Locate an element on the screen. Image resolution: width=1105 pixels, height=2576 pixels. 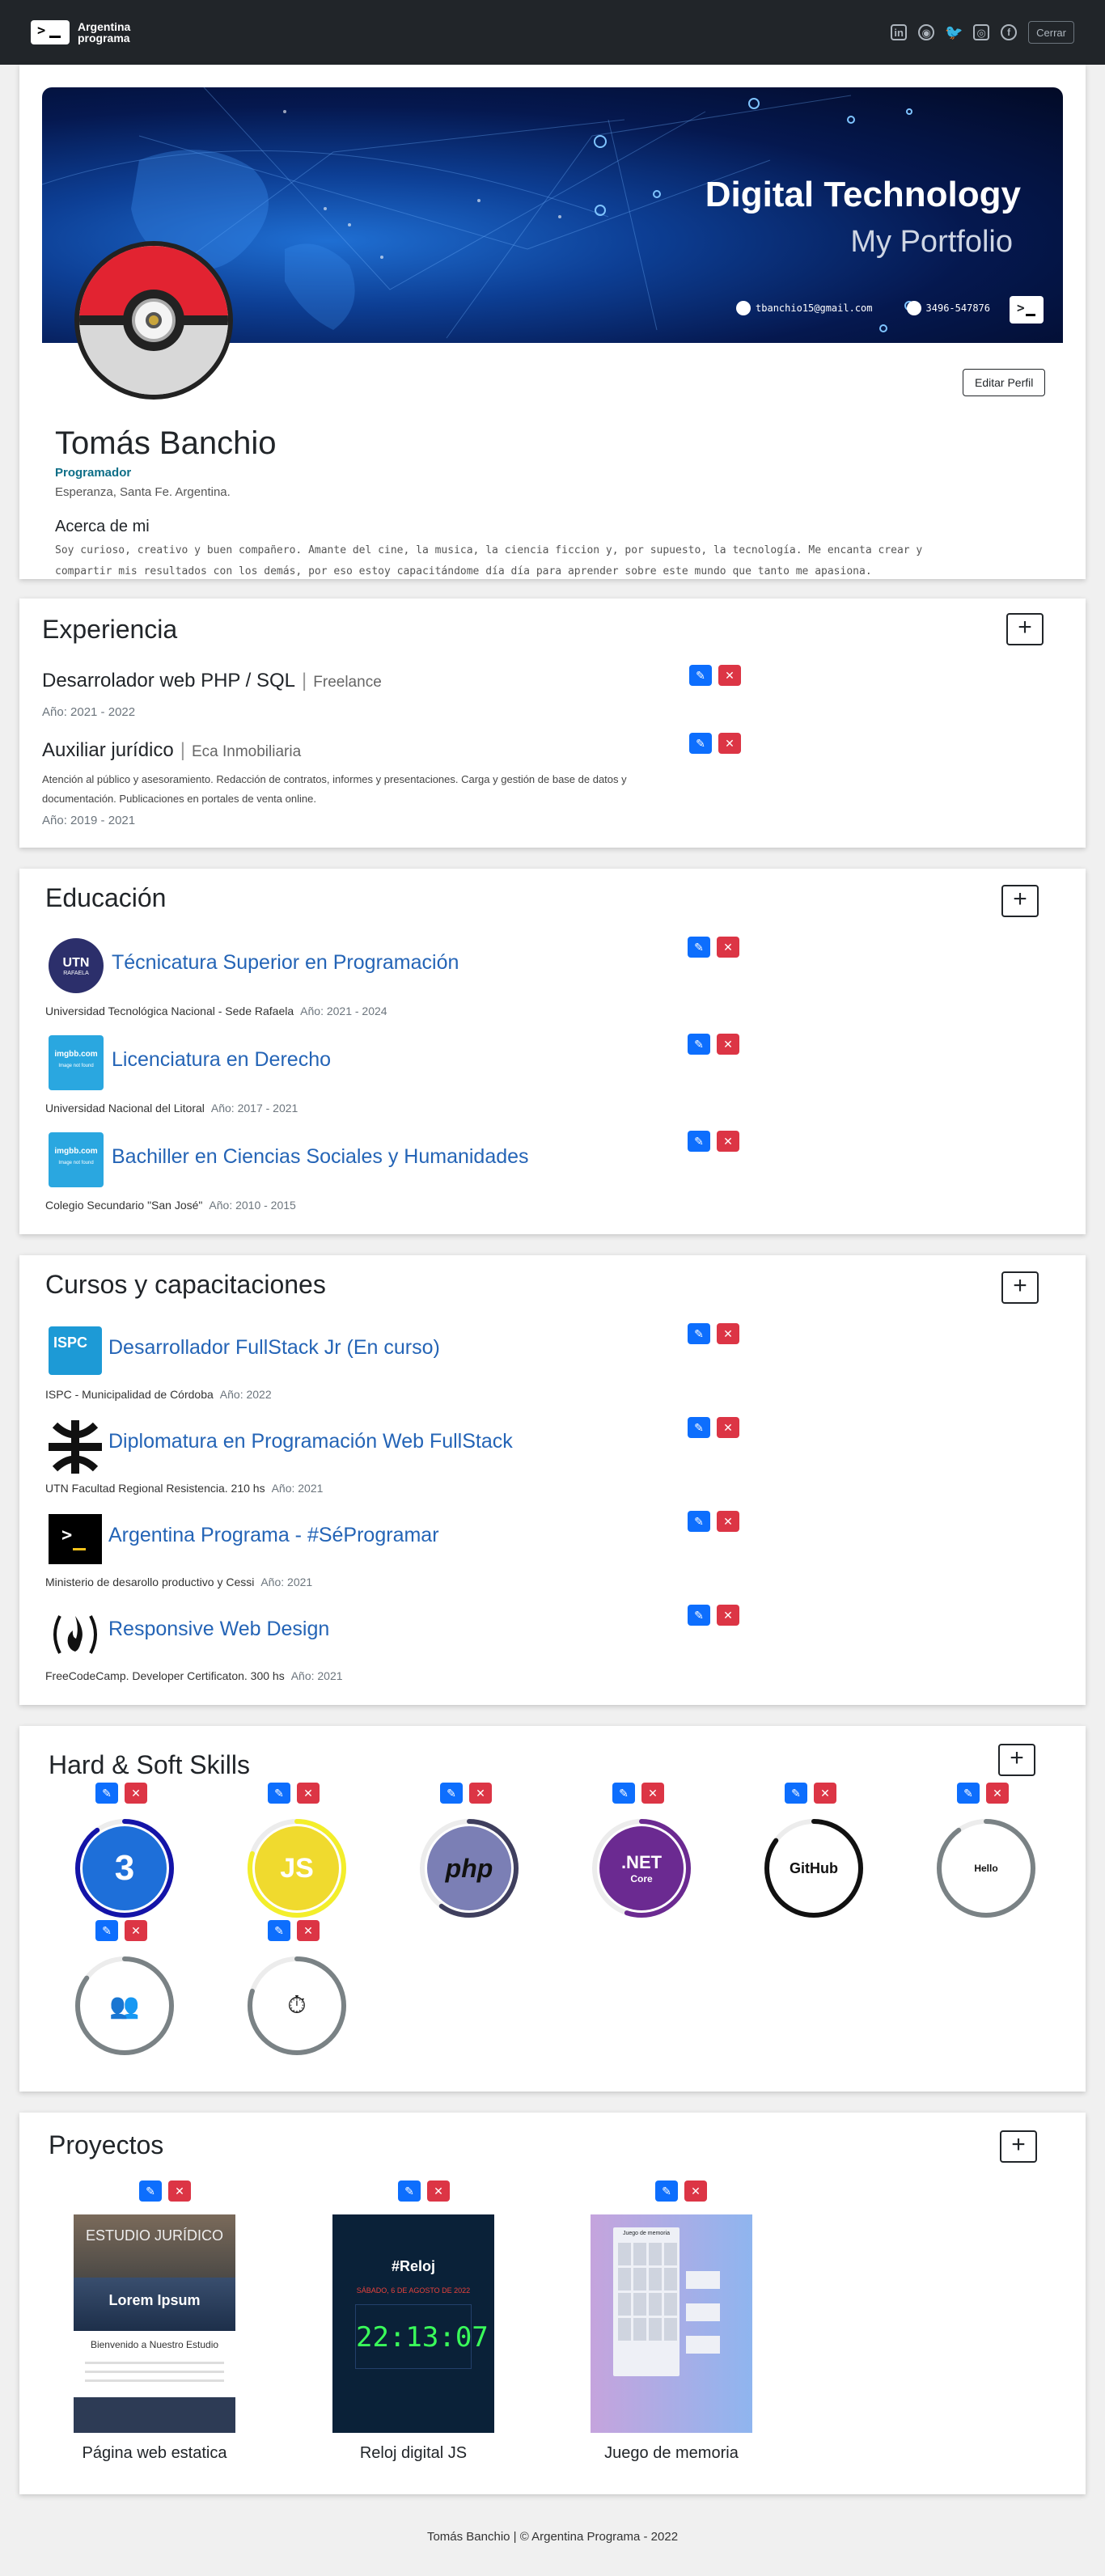
course-title-link: Responsive Web Design is located at coordinates (219, 1630).